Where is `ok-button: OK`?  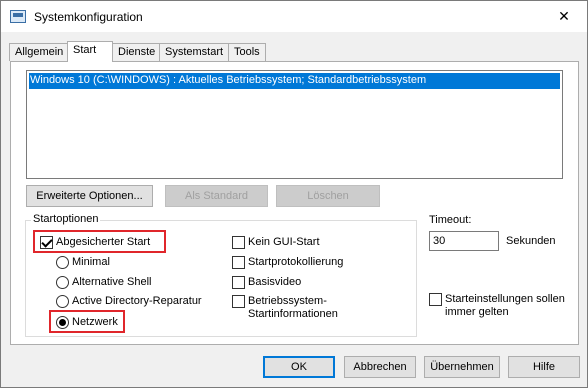
ok-button: OK is located at coordinates (299, 367).